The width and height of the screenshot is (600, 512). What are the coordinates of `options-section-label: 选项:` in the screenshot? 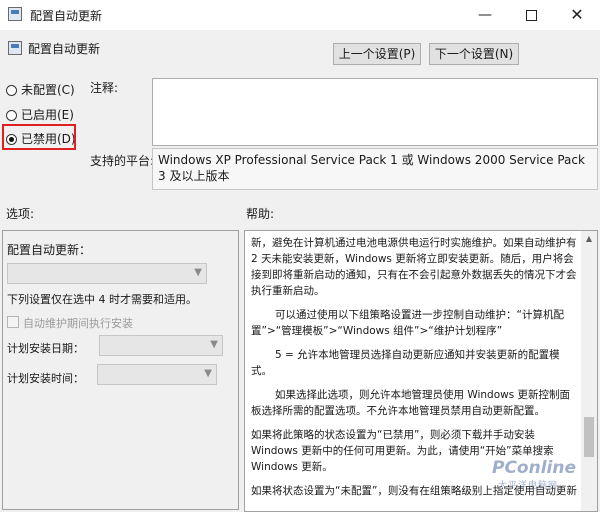 It's located at (20, 214).